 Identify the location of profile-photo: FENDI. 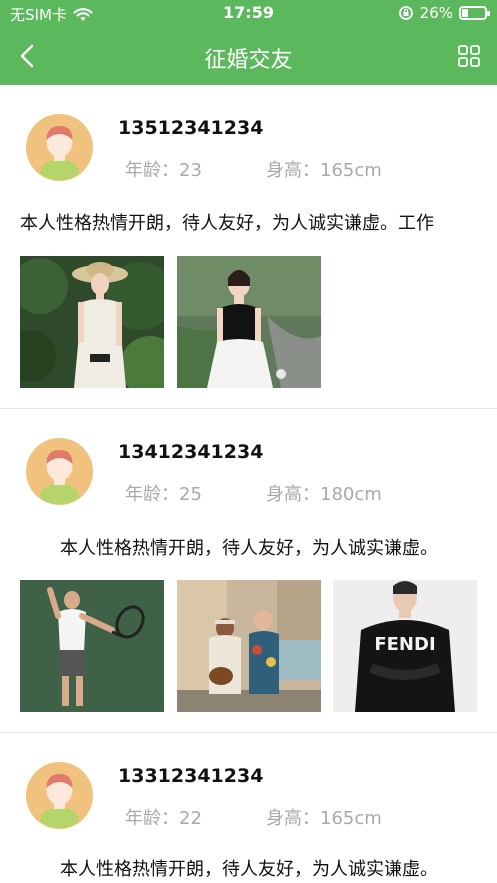
(405, 646).